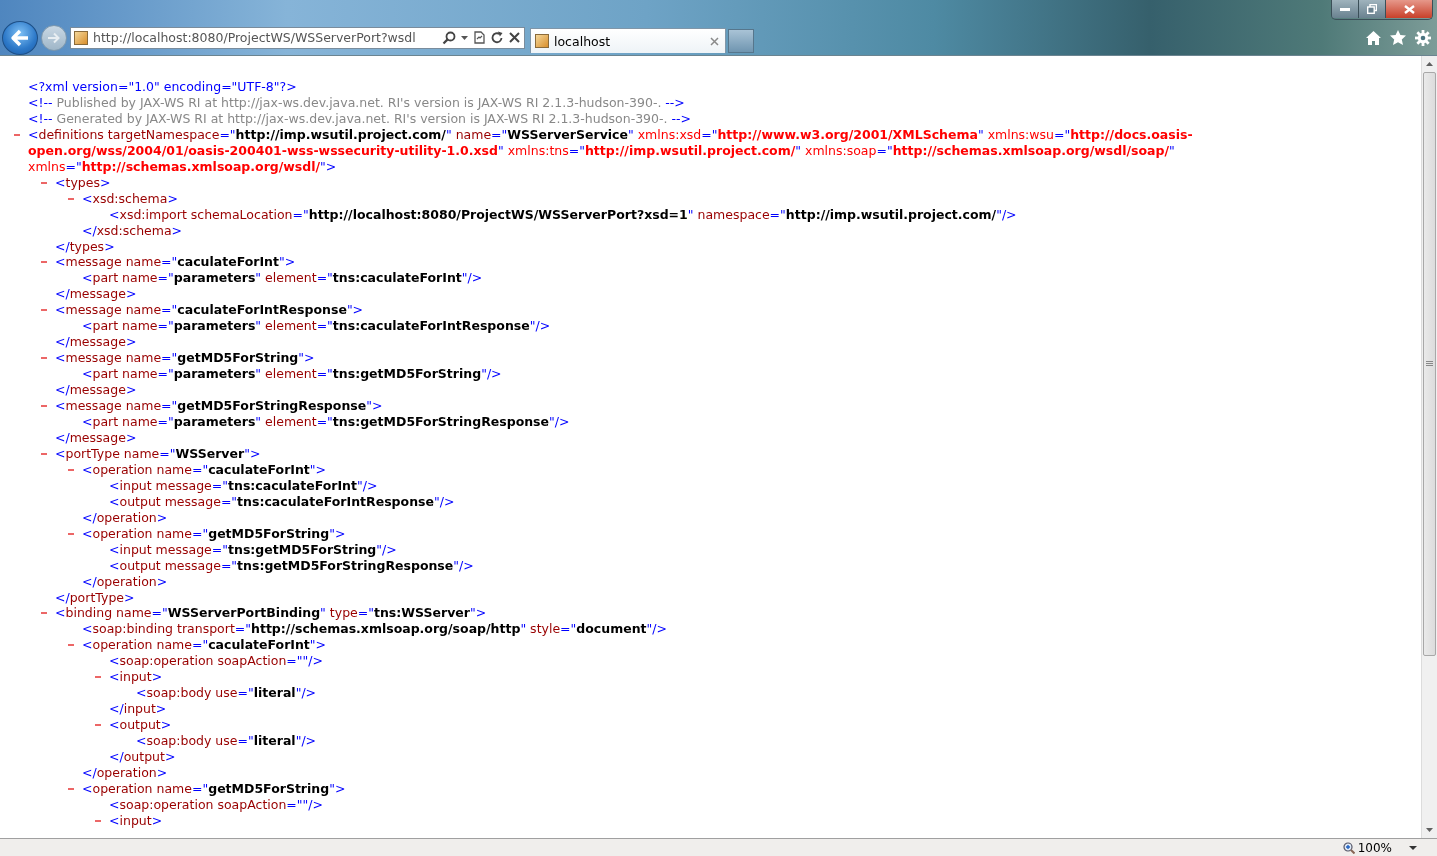  What do you see at coordinates (497, 37) in the screenshot?
I see `refresh-icon` at bounding box center [497, 37].